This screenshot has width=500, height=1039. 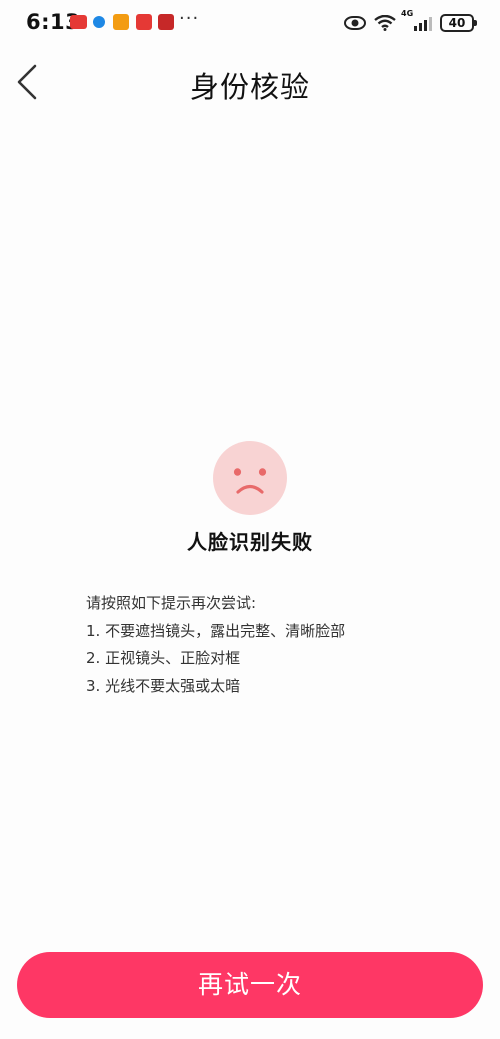 What do you see at coordinates (355, 23) in the screenshot?
I see `eye-comfort-icon` at bounding box center [355, 23].